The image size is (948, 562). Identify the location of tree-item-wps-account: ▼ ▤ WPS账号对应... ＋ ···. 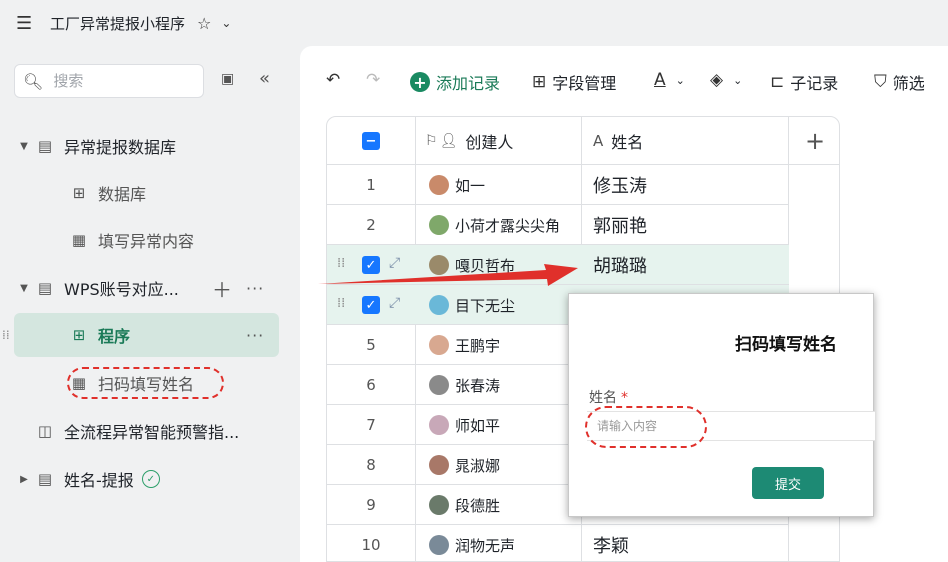
(164, 288).